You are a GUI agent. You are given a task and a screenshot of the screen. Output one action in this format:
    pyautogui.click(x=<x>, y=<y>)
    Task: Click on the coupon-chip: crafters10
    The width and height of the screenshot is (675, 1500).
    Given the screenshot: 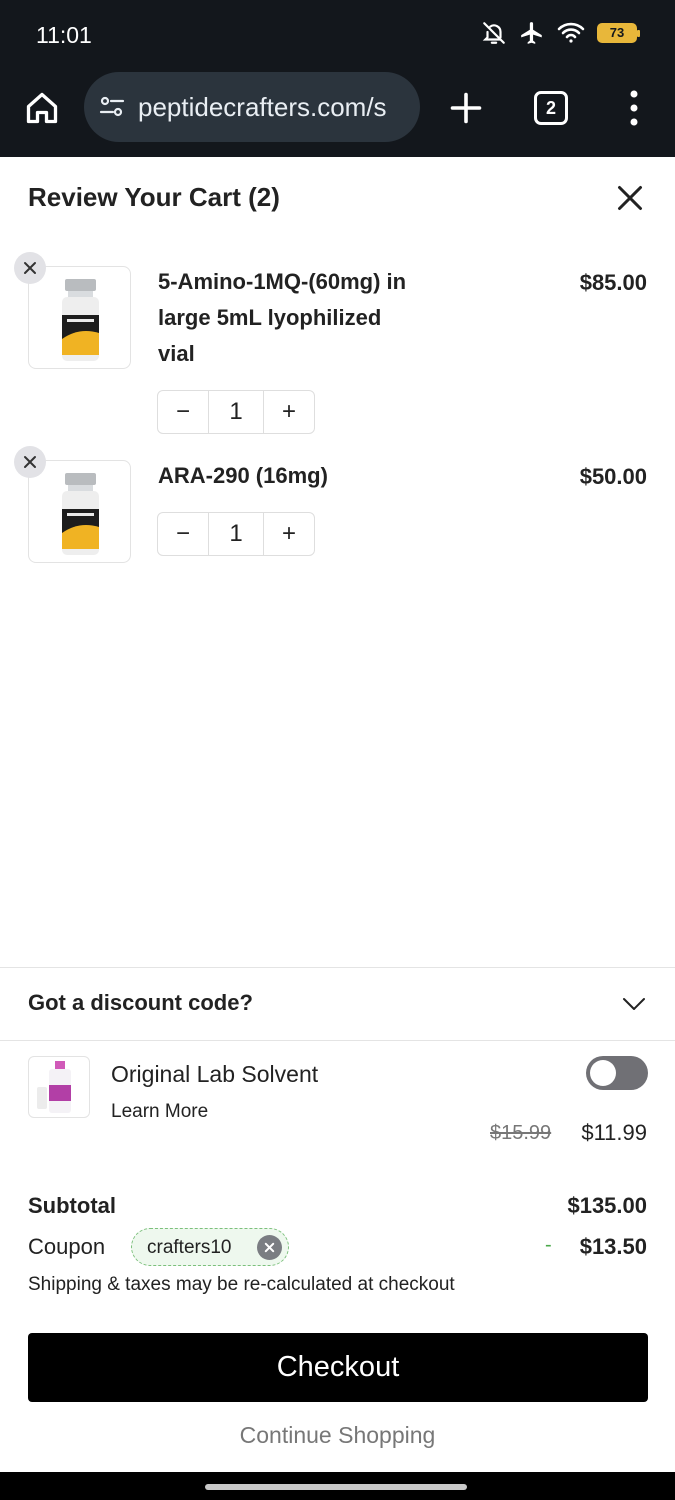 What is the action you would take?
    pyautogui.click(x=210, y=1247)
    